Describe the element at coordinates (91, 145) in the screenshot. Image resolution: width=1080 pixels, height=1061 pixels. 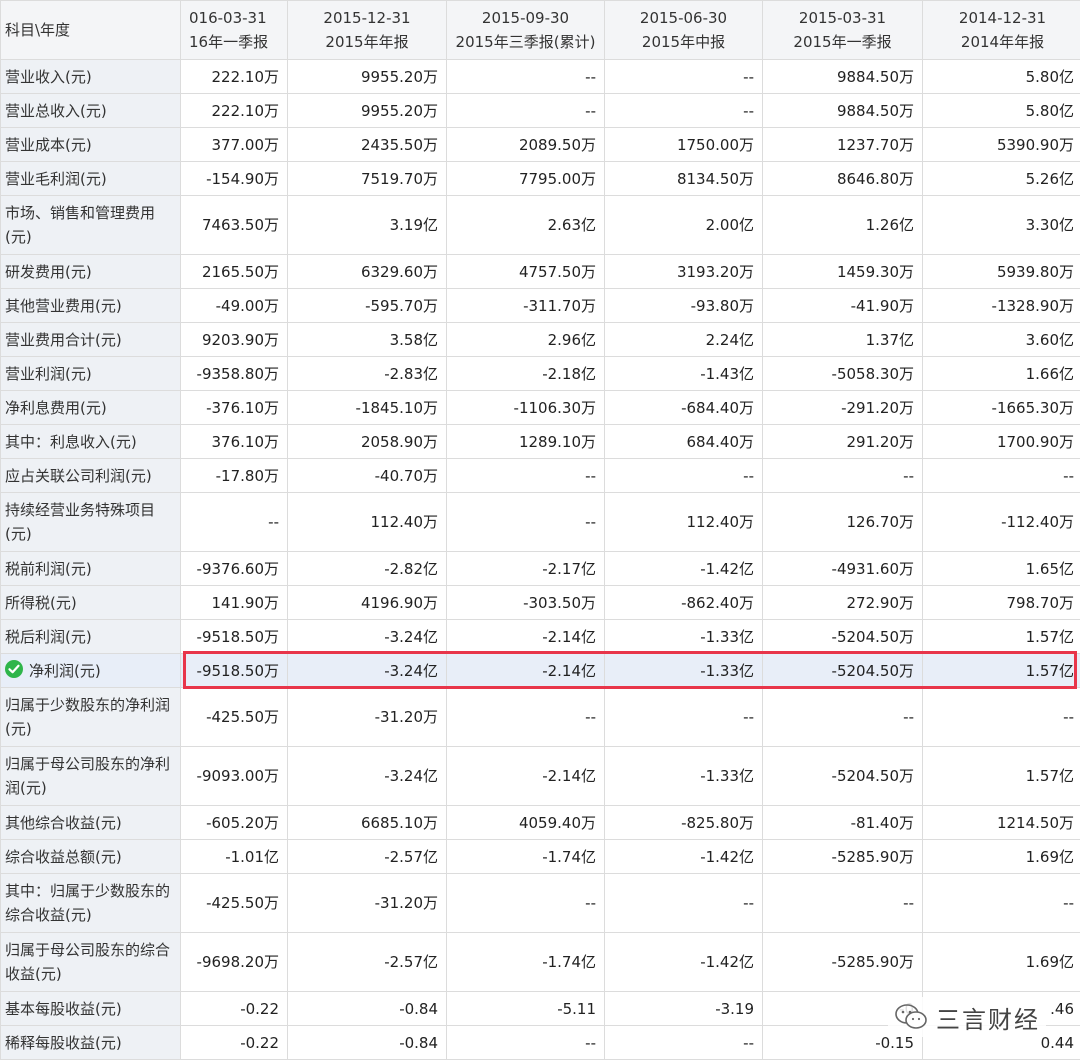
I see `row-label: 营业成本(元)` at that location.